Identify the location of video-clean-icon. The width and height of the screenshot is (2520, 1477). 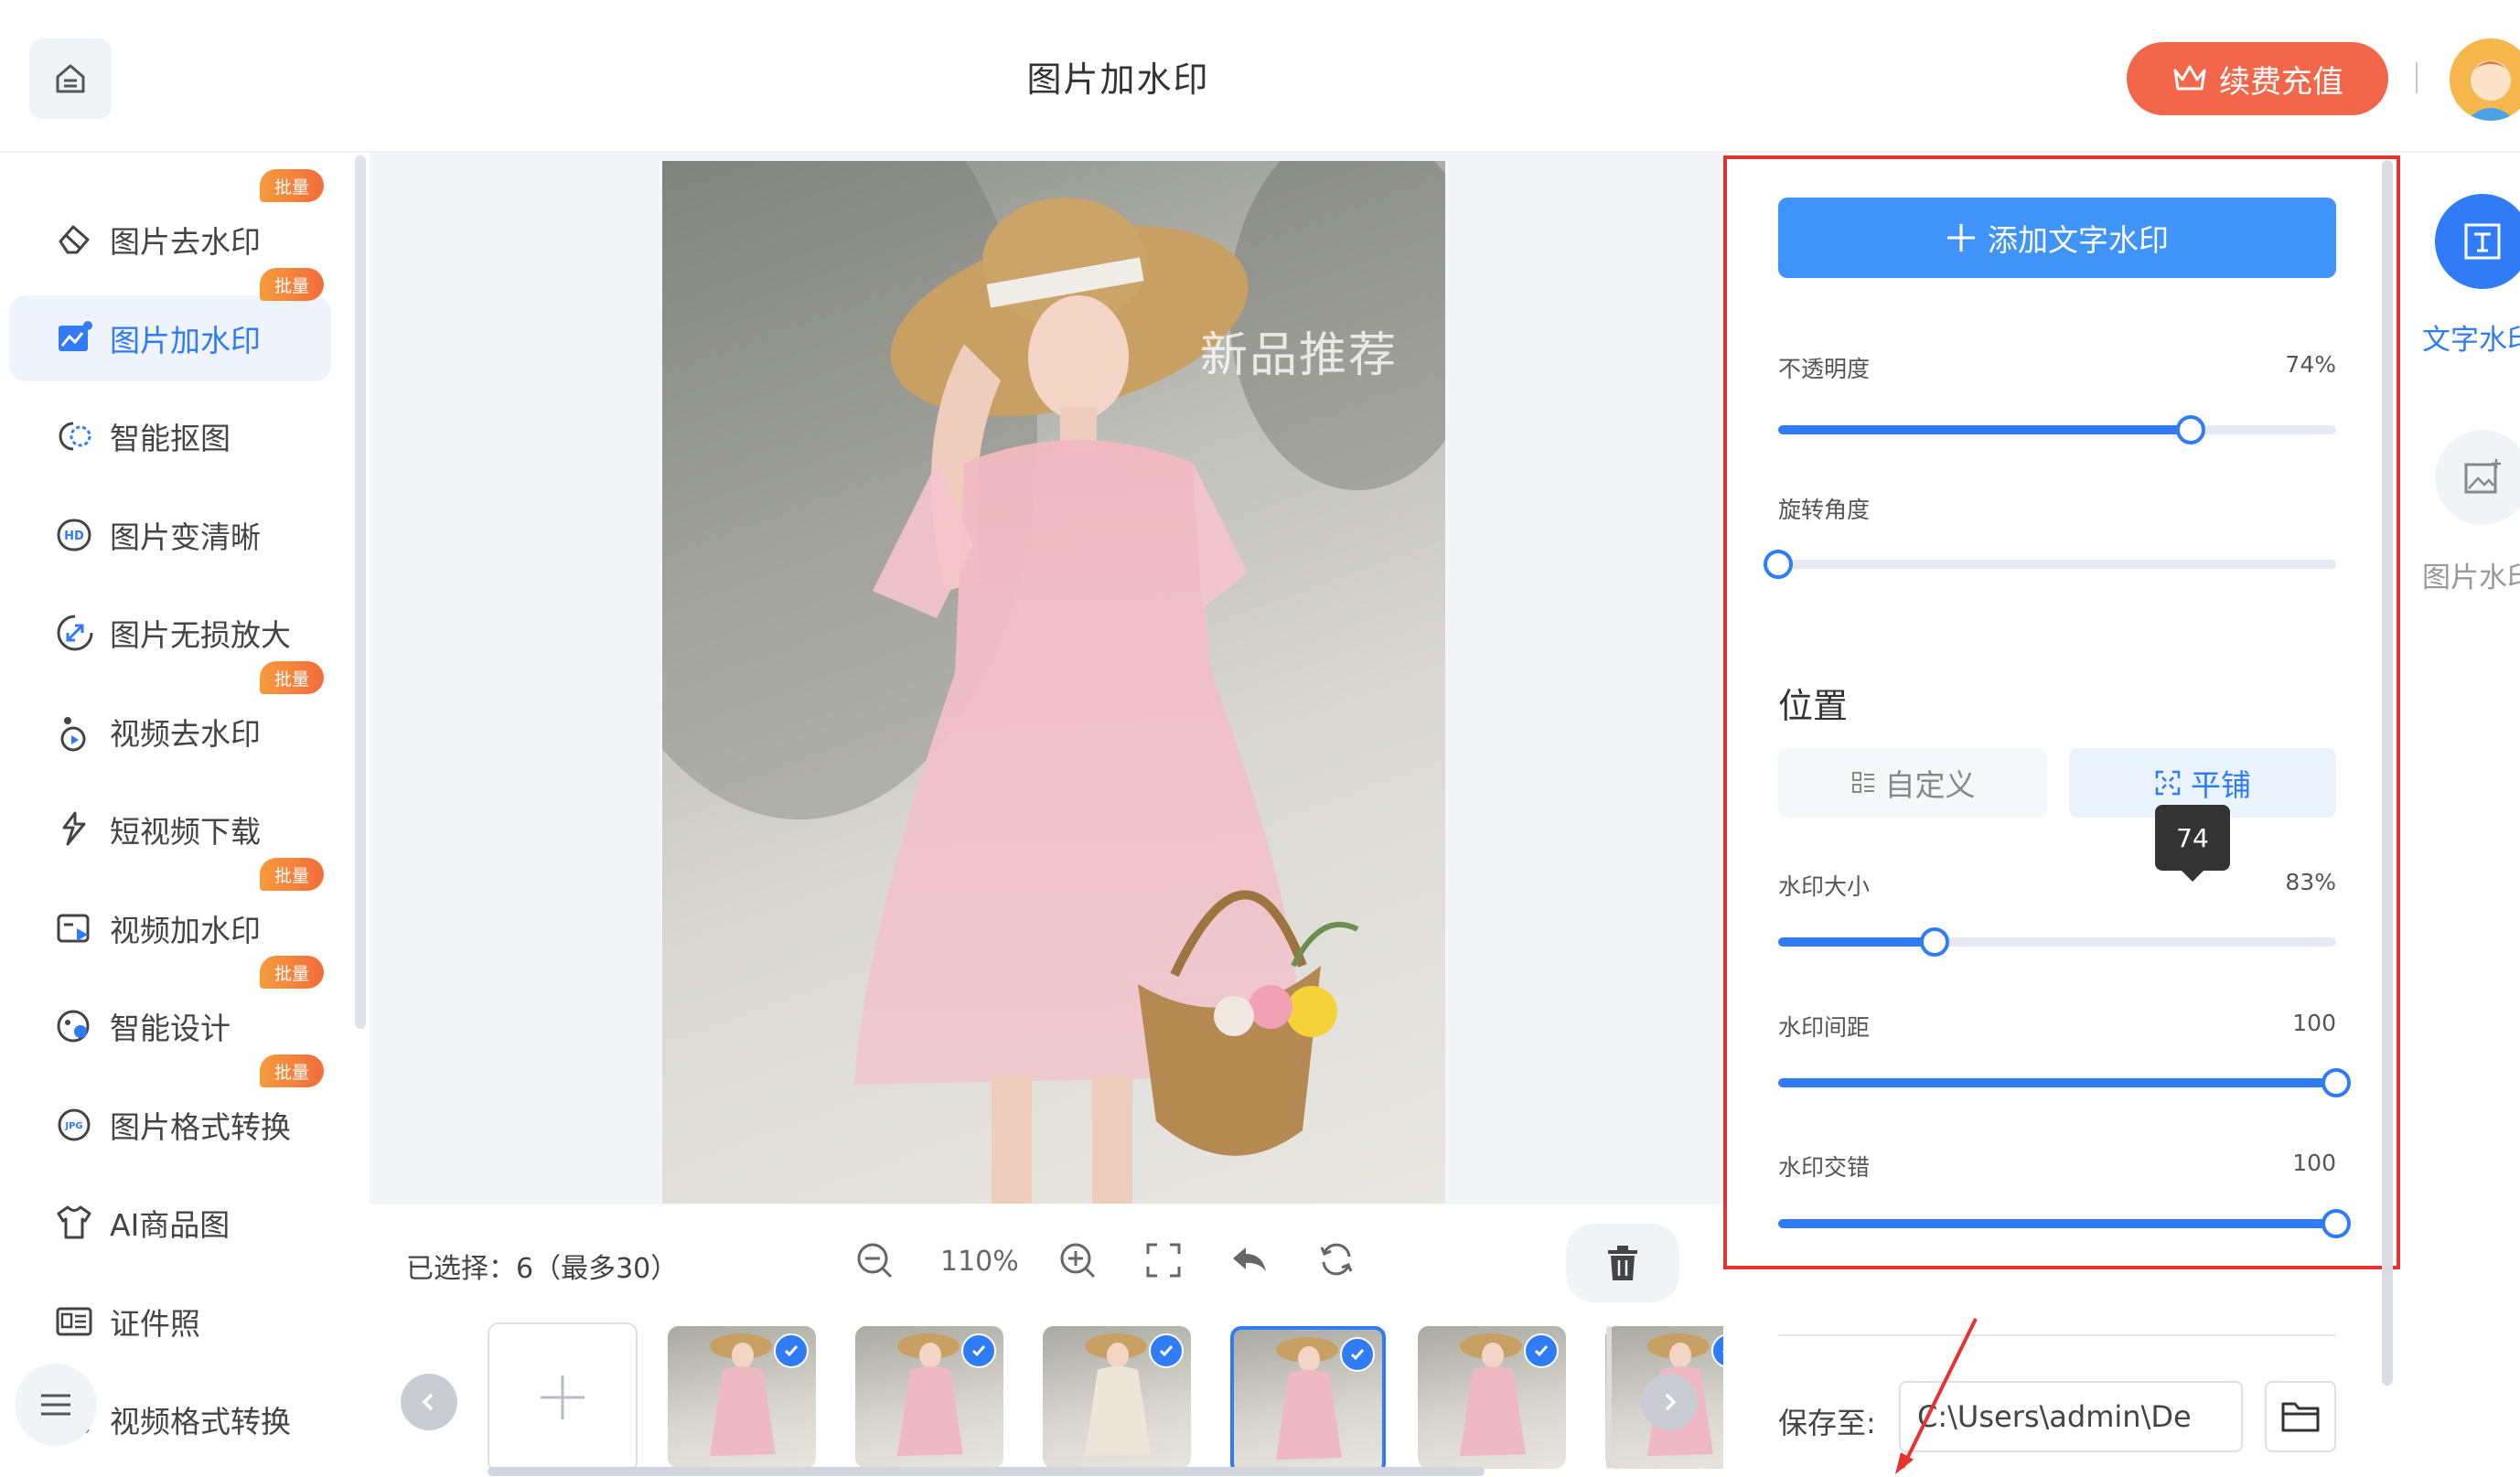
(75, 732).